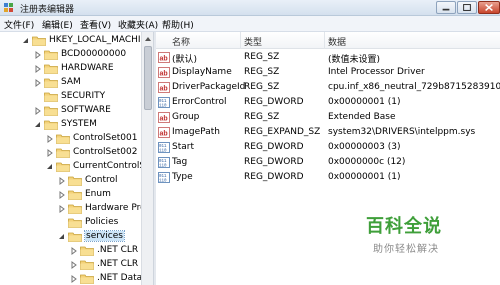 The height and width of the screenshot is (285, 500). Describe the element at coordinates (402, 132) in the screenshot. I see `value-data: system32\DRIVERS\intelppm.sys` at that location.